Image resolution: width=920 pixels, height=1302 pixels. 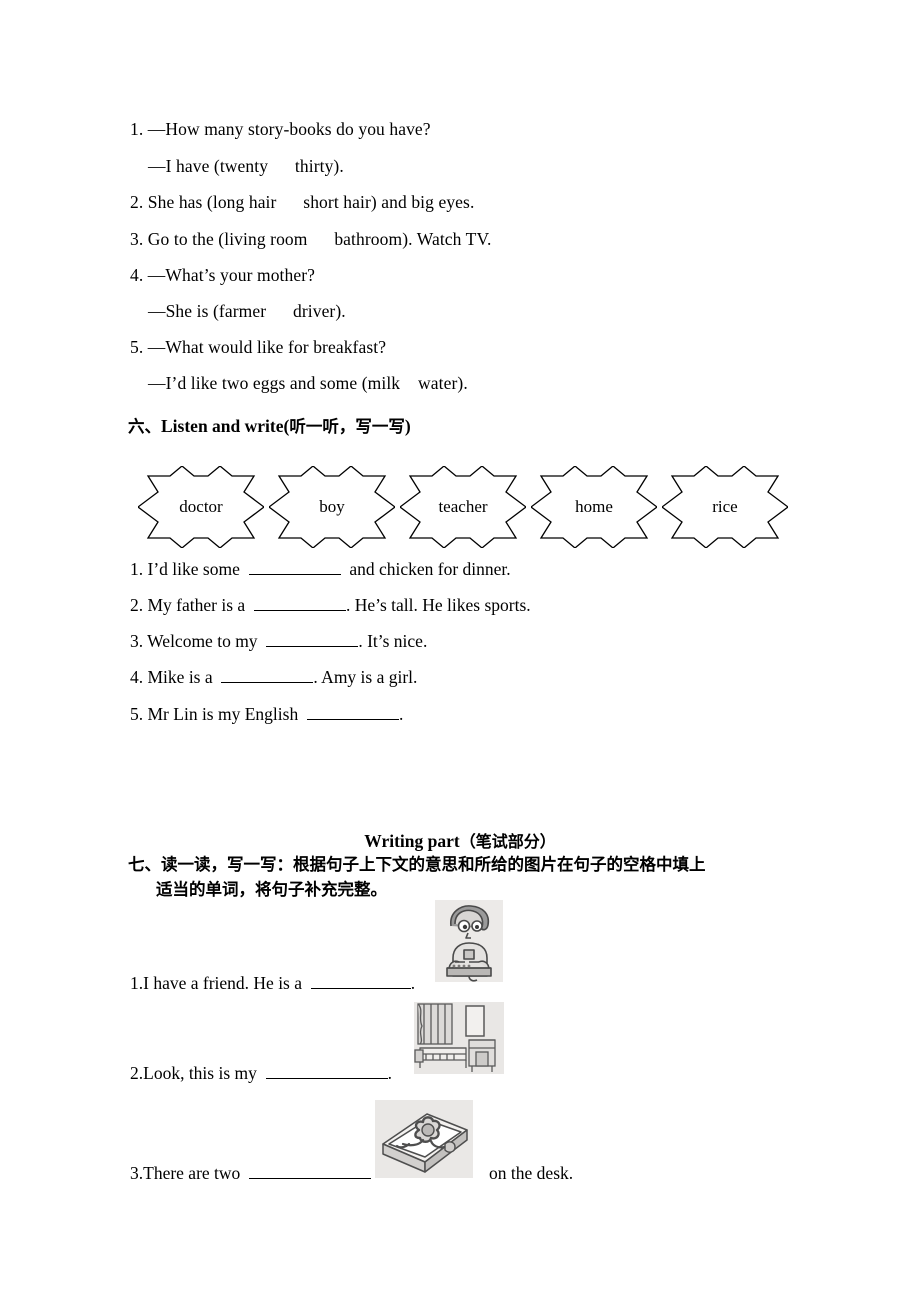 I want to click on section-six-number: 六、, so click(x=144, y=426).